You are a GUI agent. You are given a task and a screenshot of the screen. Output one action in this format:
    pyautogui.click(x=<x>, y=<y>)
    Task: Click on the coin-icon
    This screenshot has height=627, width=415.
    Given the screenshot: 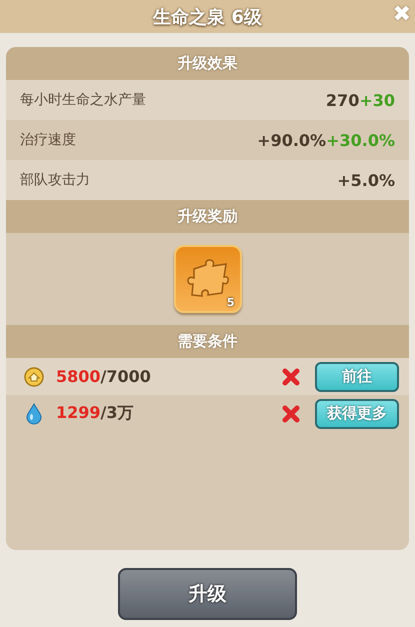 What is the action you would take?
    pyautogui.click(x=34, y=376)
    